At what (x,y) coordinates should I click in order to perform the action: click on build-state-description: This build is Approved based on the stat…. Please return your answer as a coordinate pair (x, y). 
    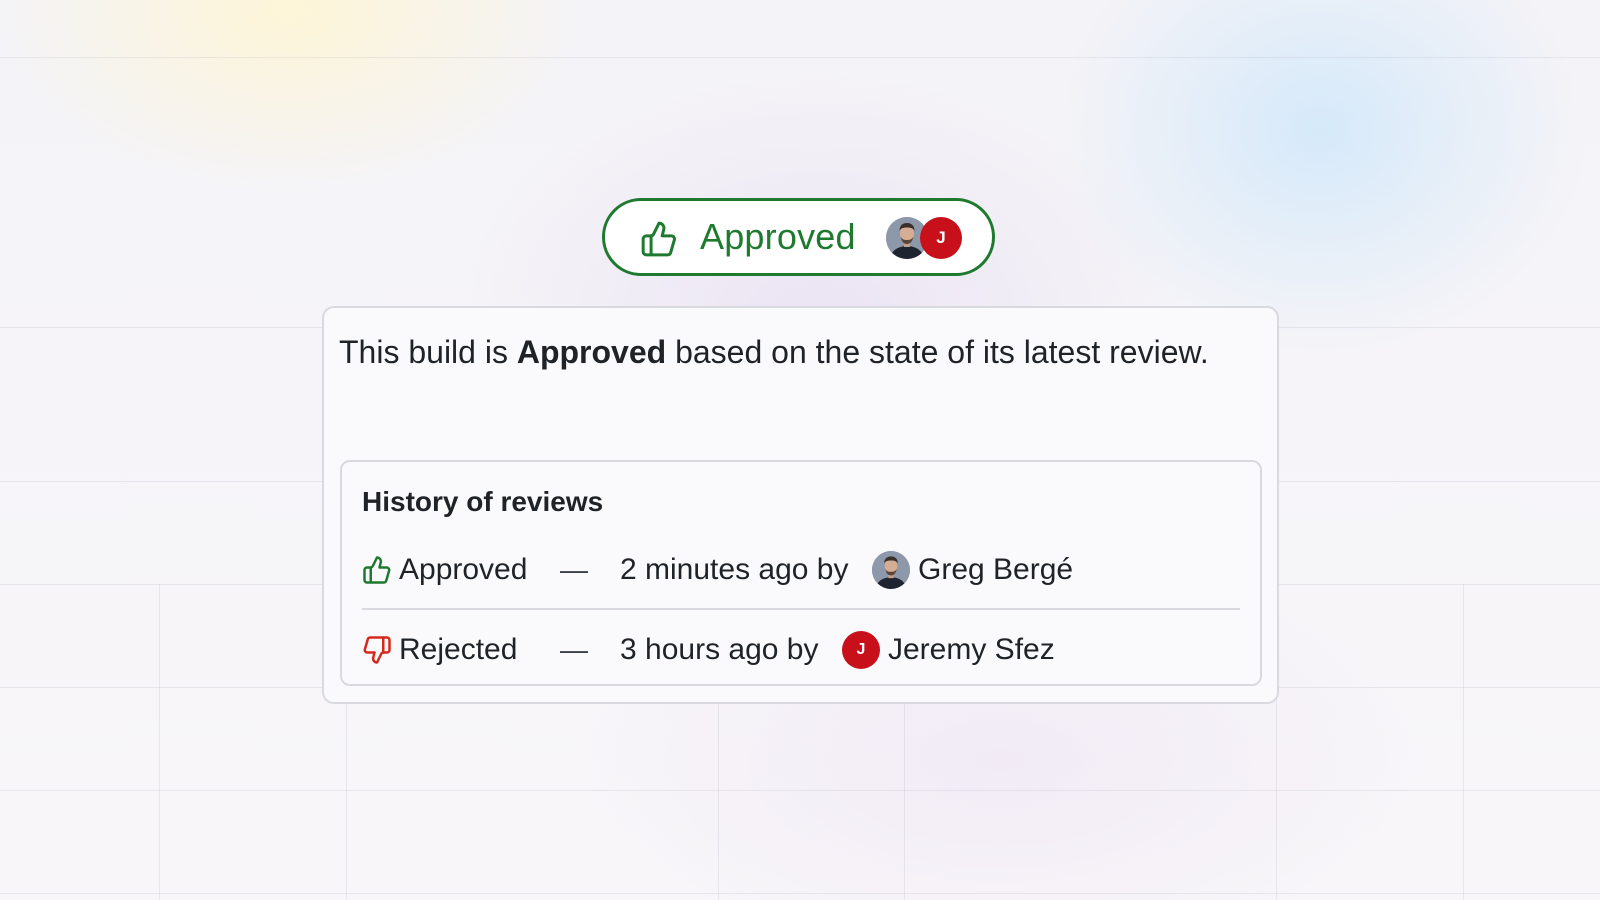
    Looking at the image, I should click on (774, 352).